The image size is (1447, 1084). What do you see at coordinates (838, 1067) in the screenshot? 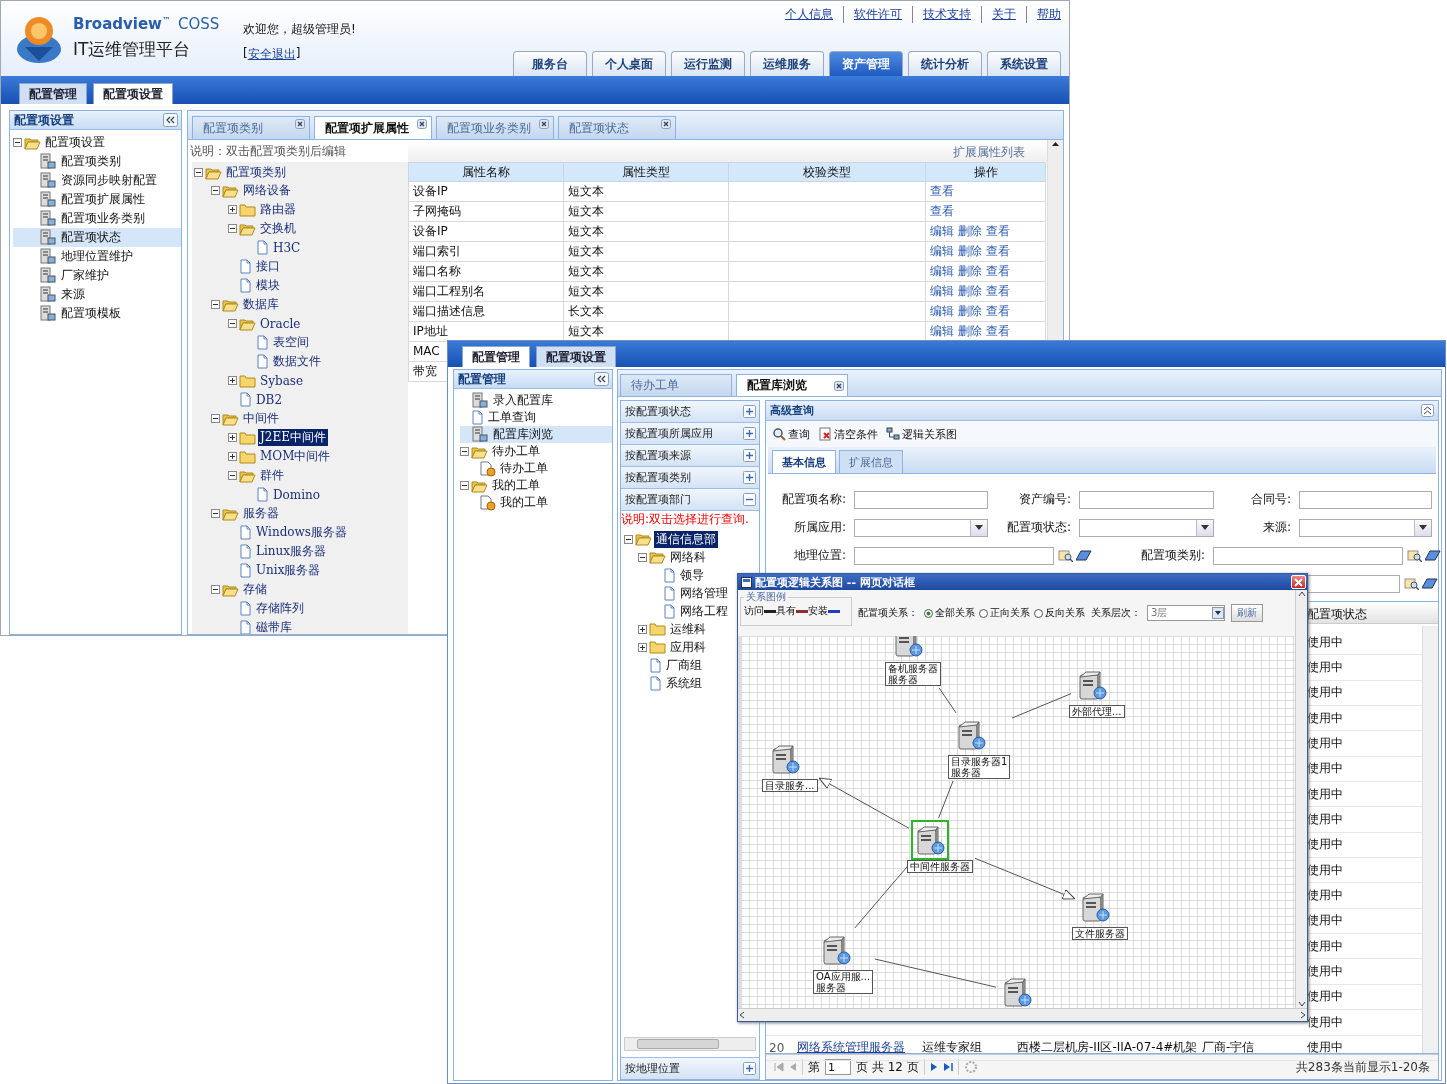
I see `page-input: 1` at bounding box center [838, 1067].